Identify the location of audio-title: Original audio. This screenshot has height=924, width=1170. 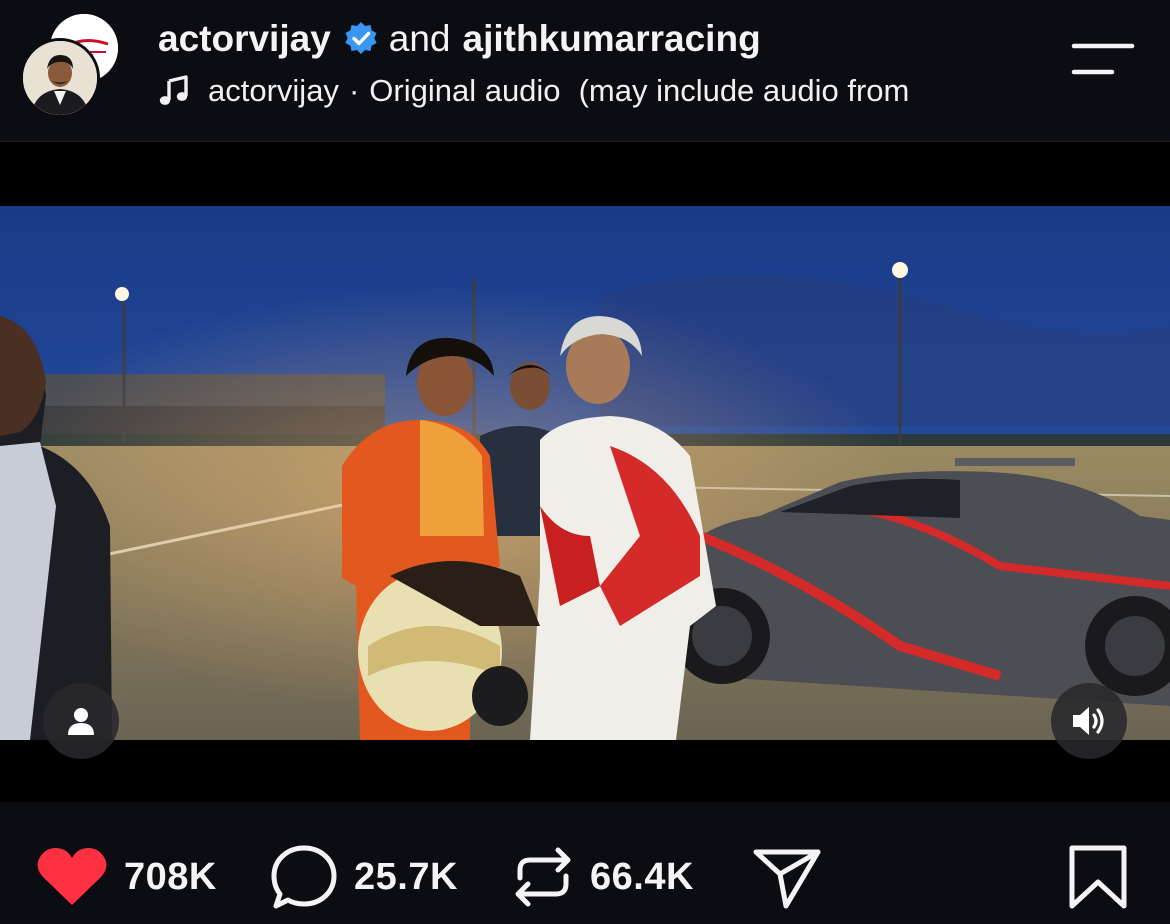
(465, 90).